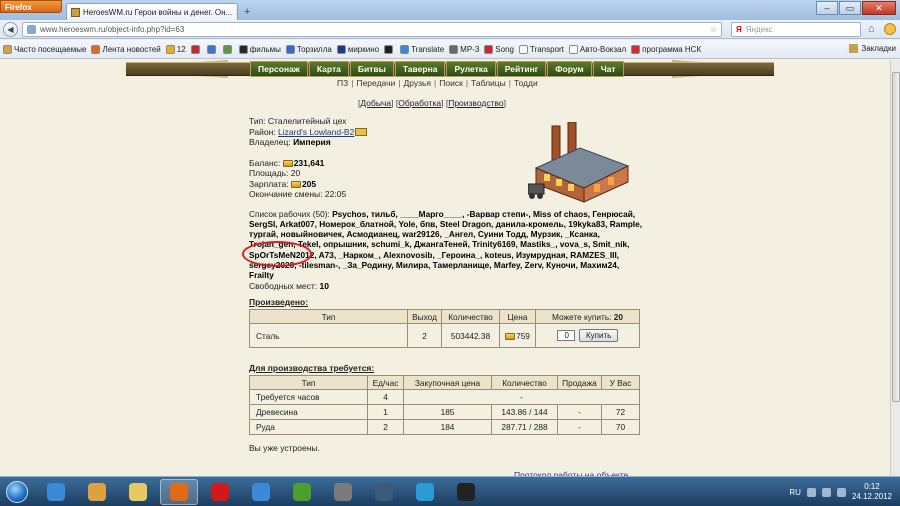 The height and width of the screenshot is (506, 900). I want to click on menu-item-chat: Чат, so click(608, 69).